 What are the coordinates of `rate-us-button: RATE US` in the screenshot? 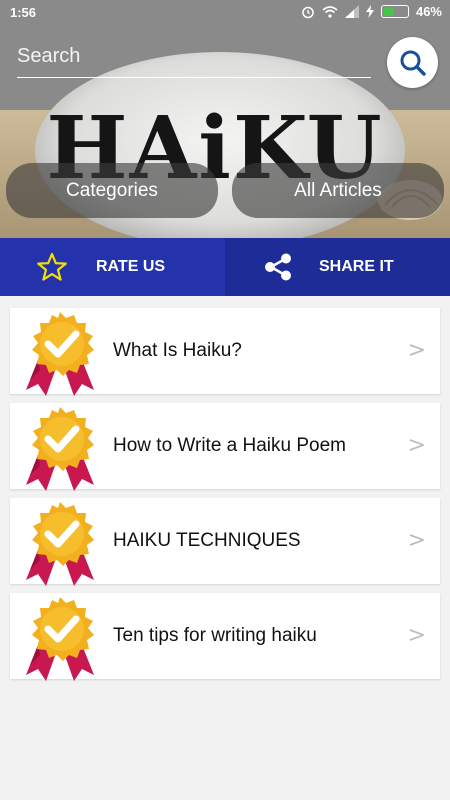 It's located at (112, 267).